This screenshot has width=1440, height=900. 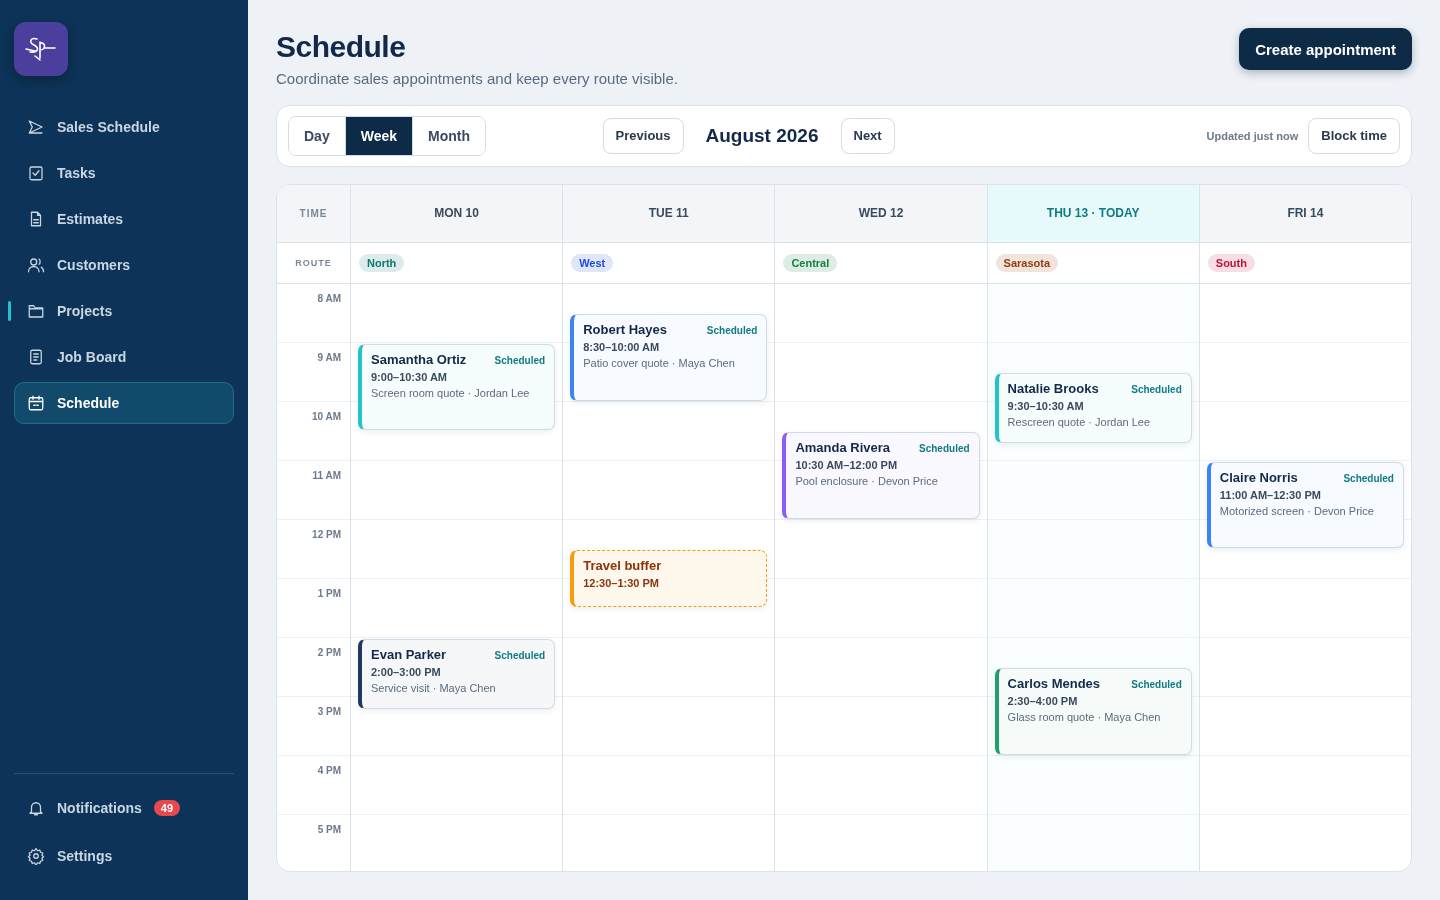 What do you see at coordinates (434, 687) in the screenshot?
I see `appointment-detail: Service visit · Maya Chen` at bounding box center [434, 687].